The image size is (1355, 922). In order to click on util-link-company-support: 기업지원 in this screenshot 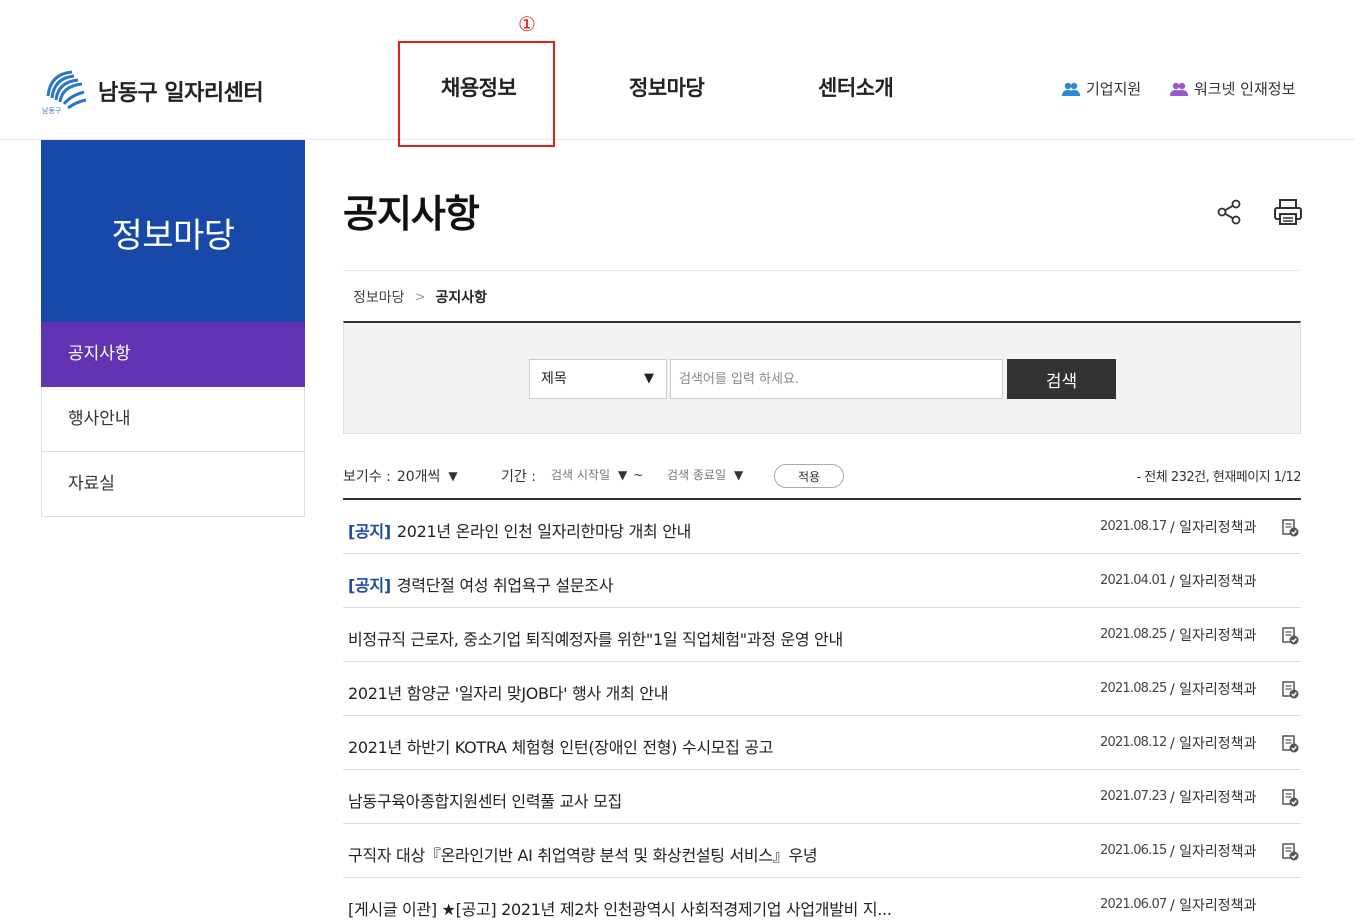, I will do `click(1101, 88)`.